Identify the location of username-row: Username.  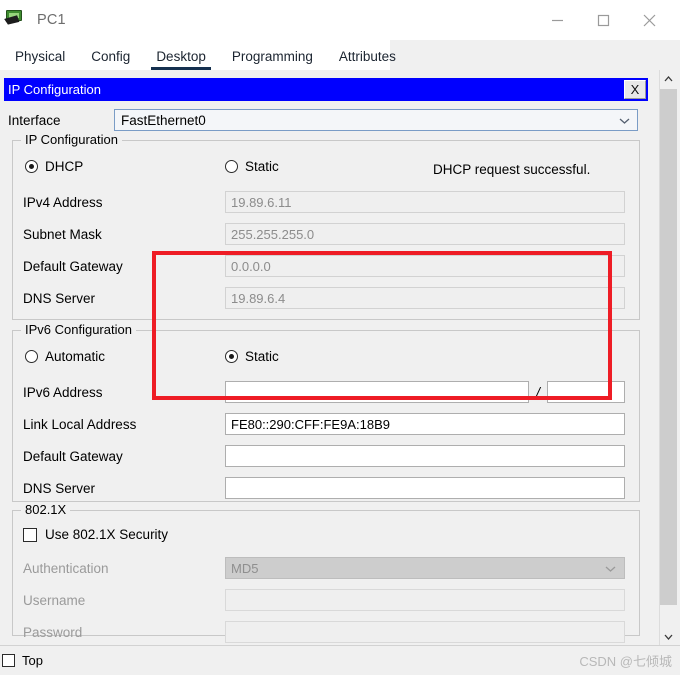
(326, 600).